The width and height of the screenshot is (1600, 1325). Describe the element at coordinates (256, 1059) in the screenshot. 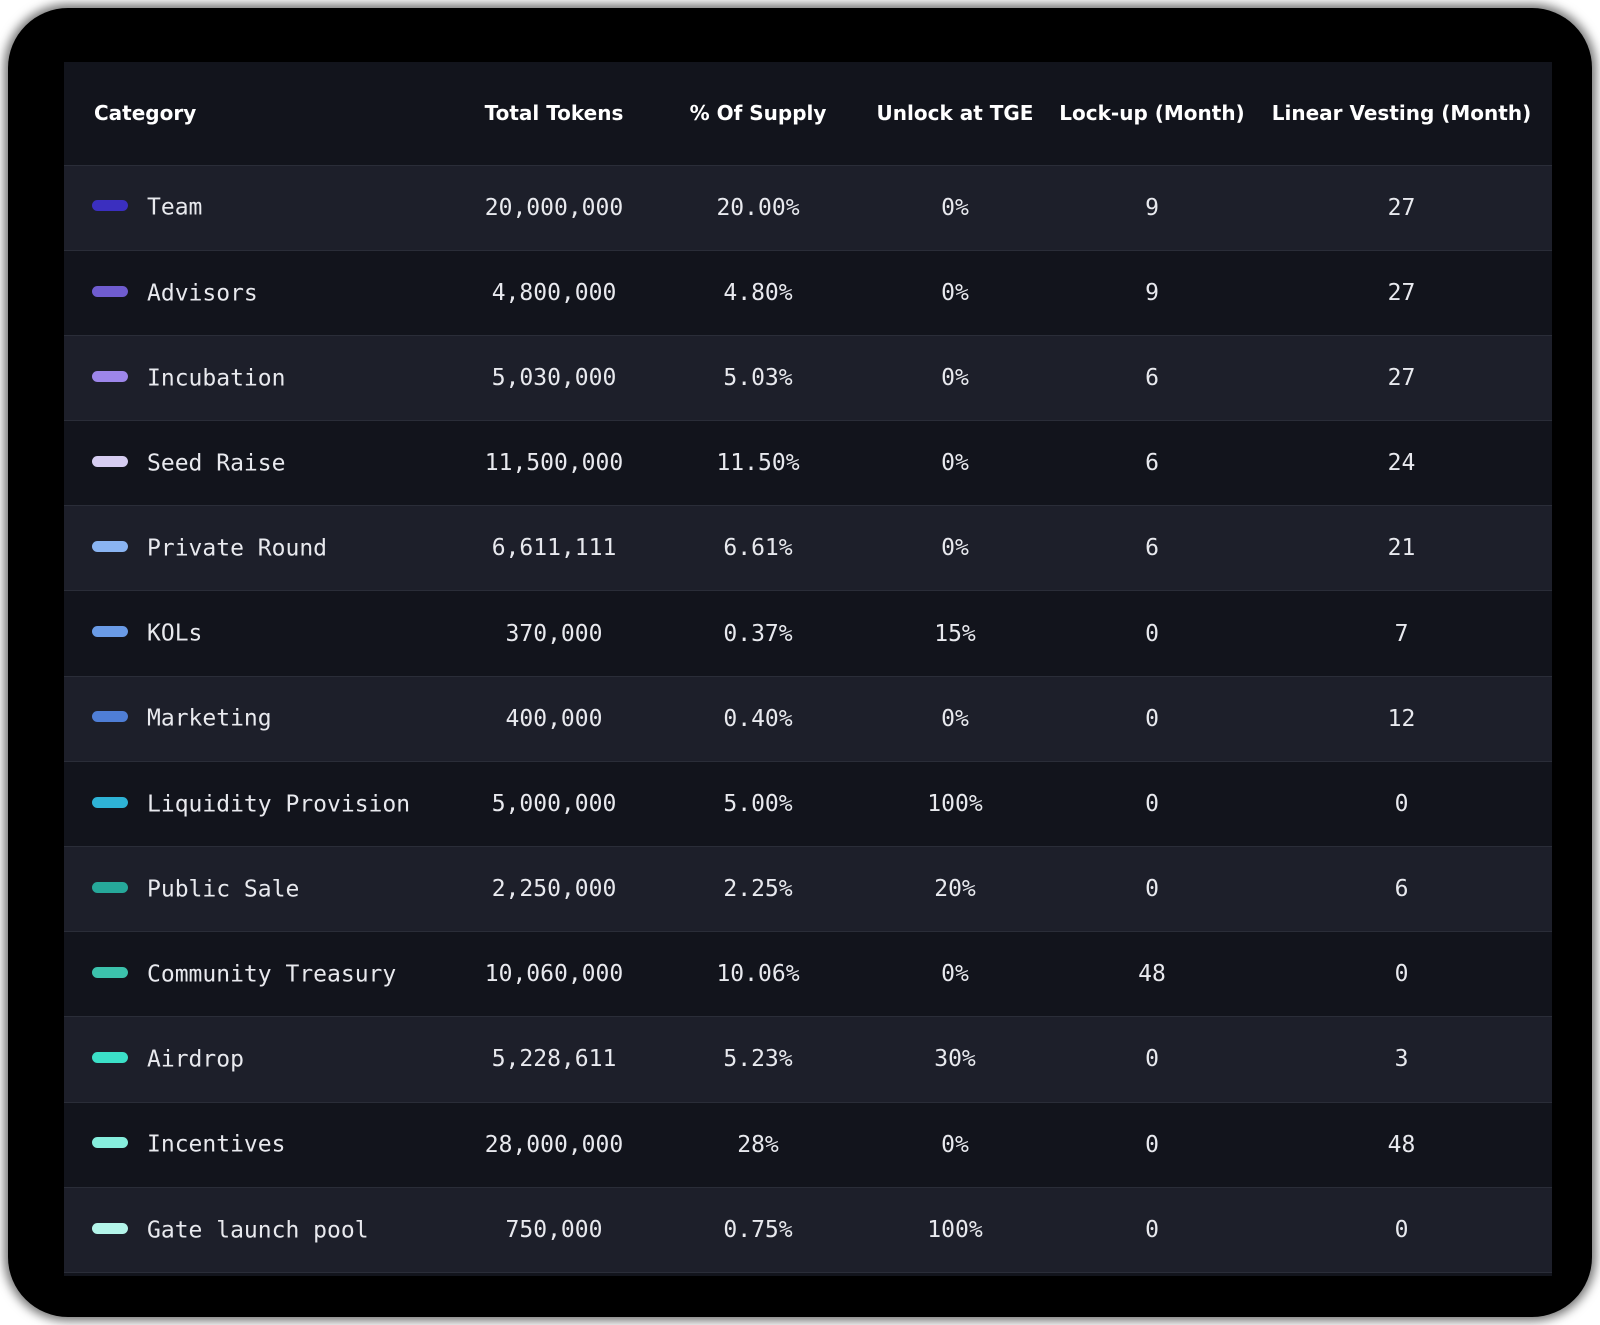

I see `category-cell: Airdrop` at that location.